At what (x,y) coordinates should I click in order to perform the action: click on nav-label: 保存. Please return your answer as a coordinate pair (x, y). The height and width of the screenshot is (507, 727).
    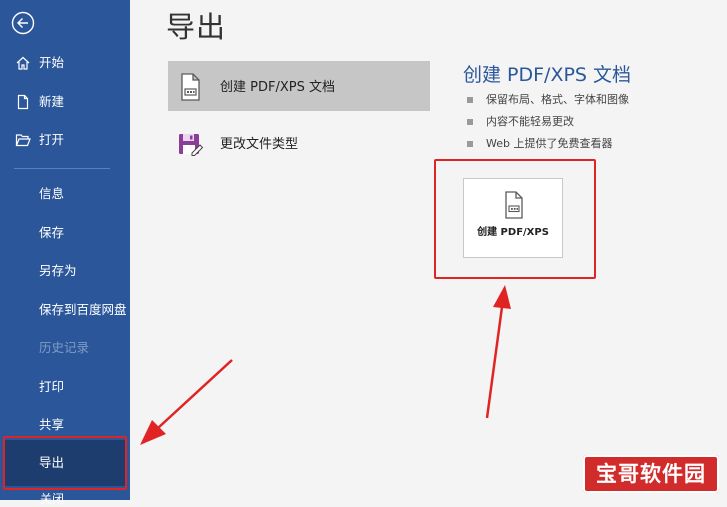
    Looking at the image, I should click on (52, 232).